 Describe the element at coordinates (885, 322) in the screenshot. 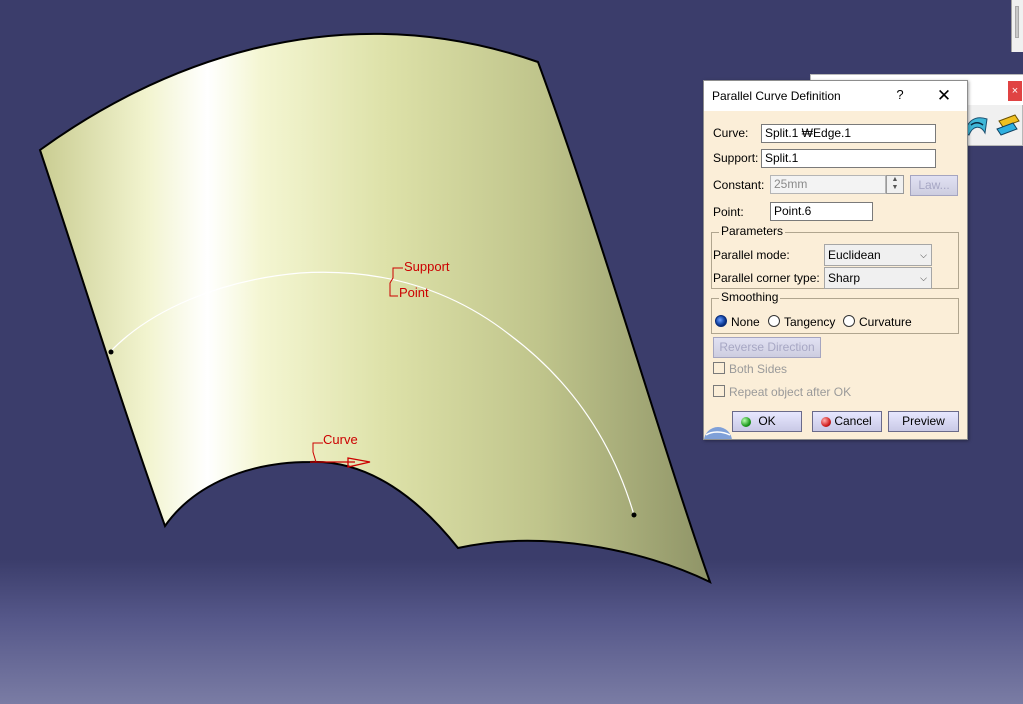

I see `radio-curvature-label: Curvature` at that location.